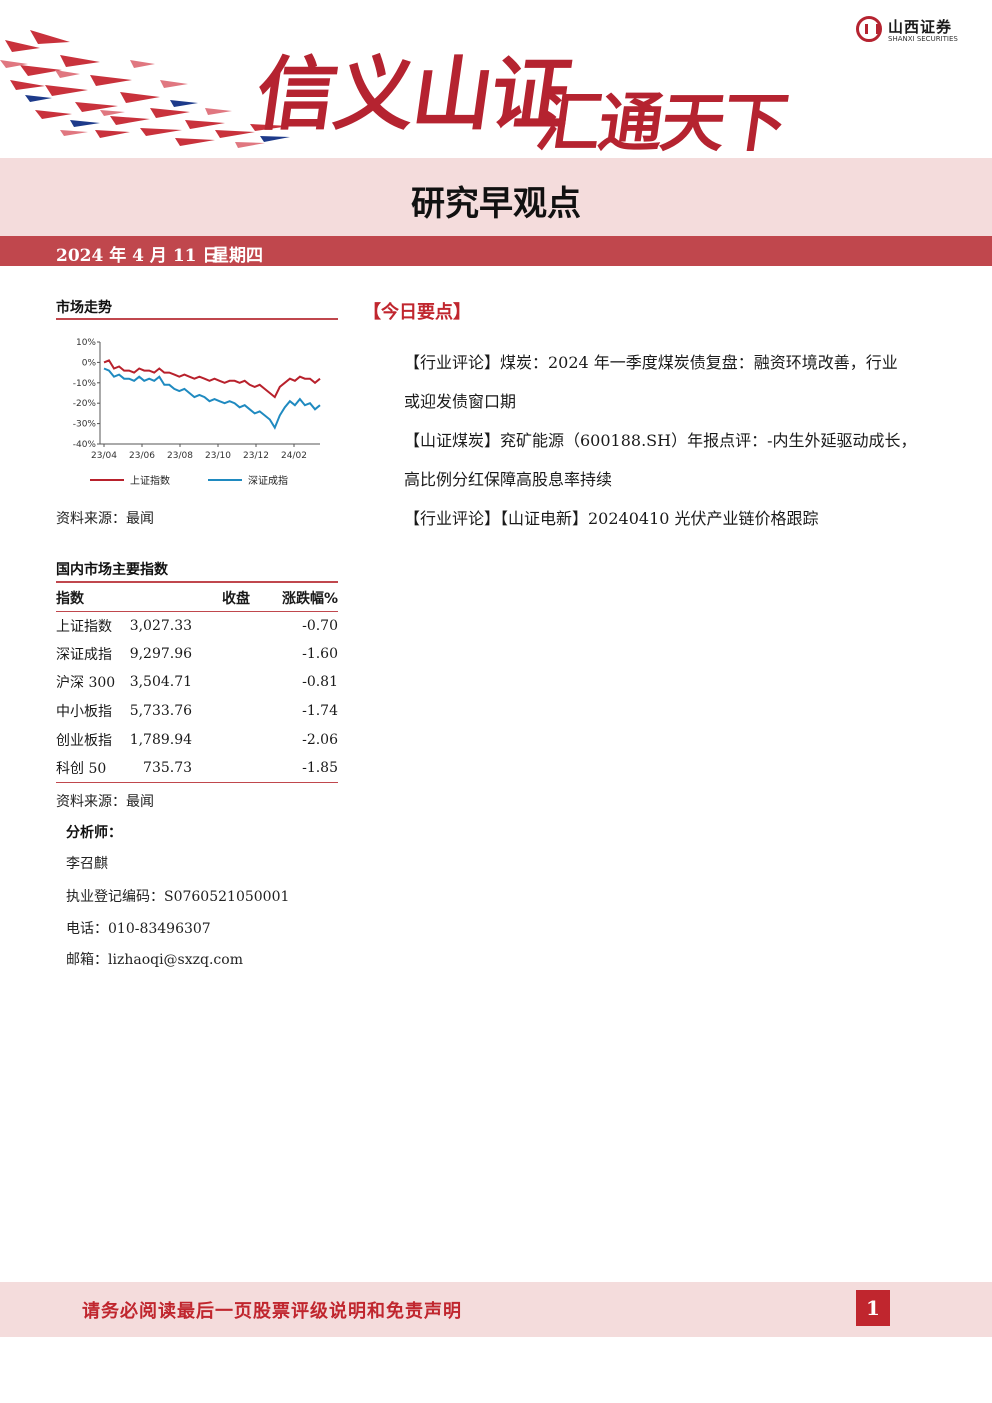  What do you see at coordinates (920, 27) in the screenshot?
I see `logo-name-cn: 山西证券` at bounding box center [920, 27].